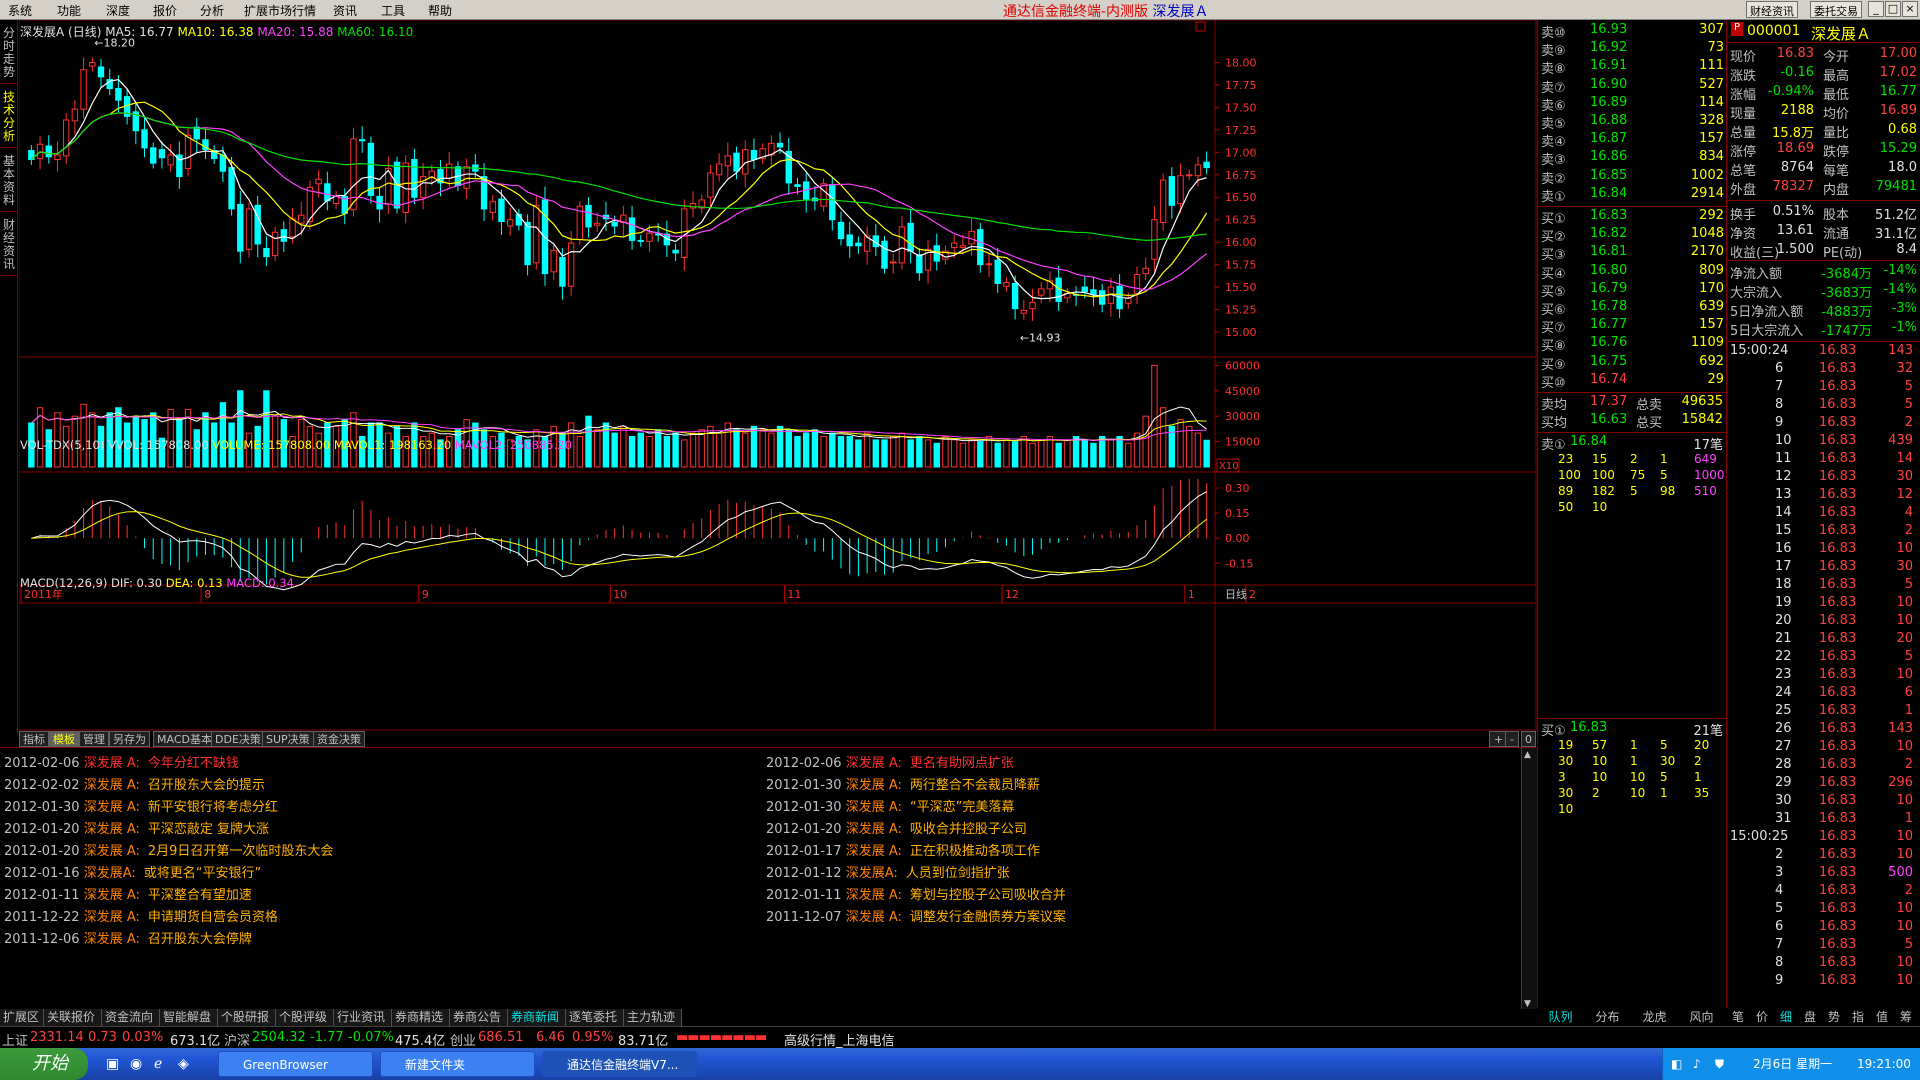 The image size is (1920, 1080). I want to click on tick-row: 2 16.83 10, so click(1823, 856).